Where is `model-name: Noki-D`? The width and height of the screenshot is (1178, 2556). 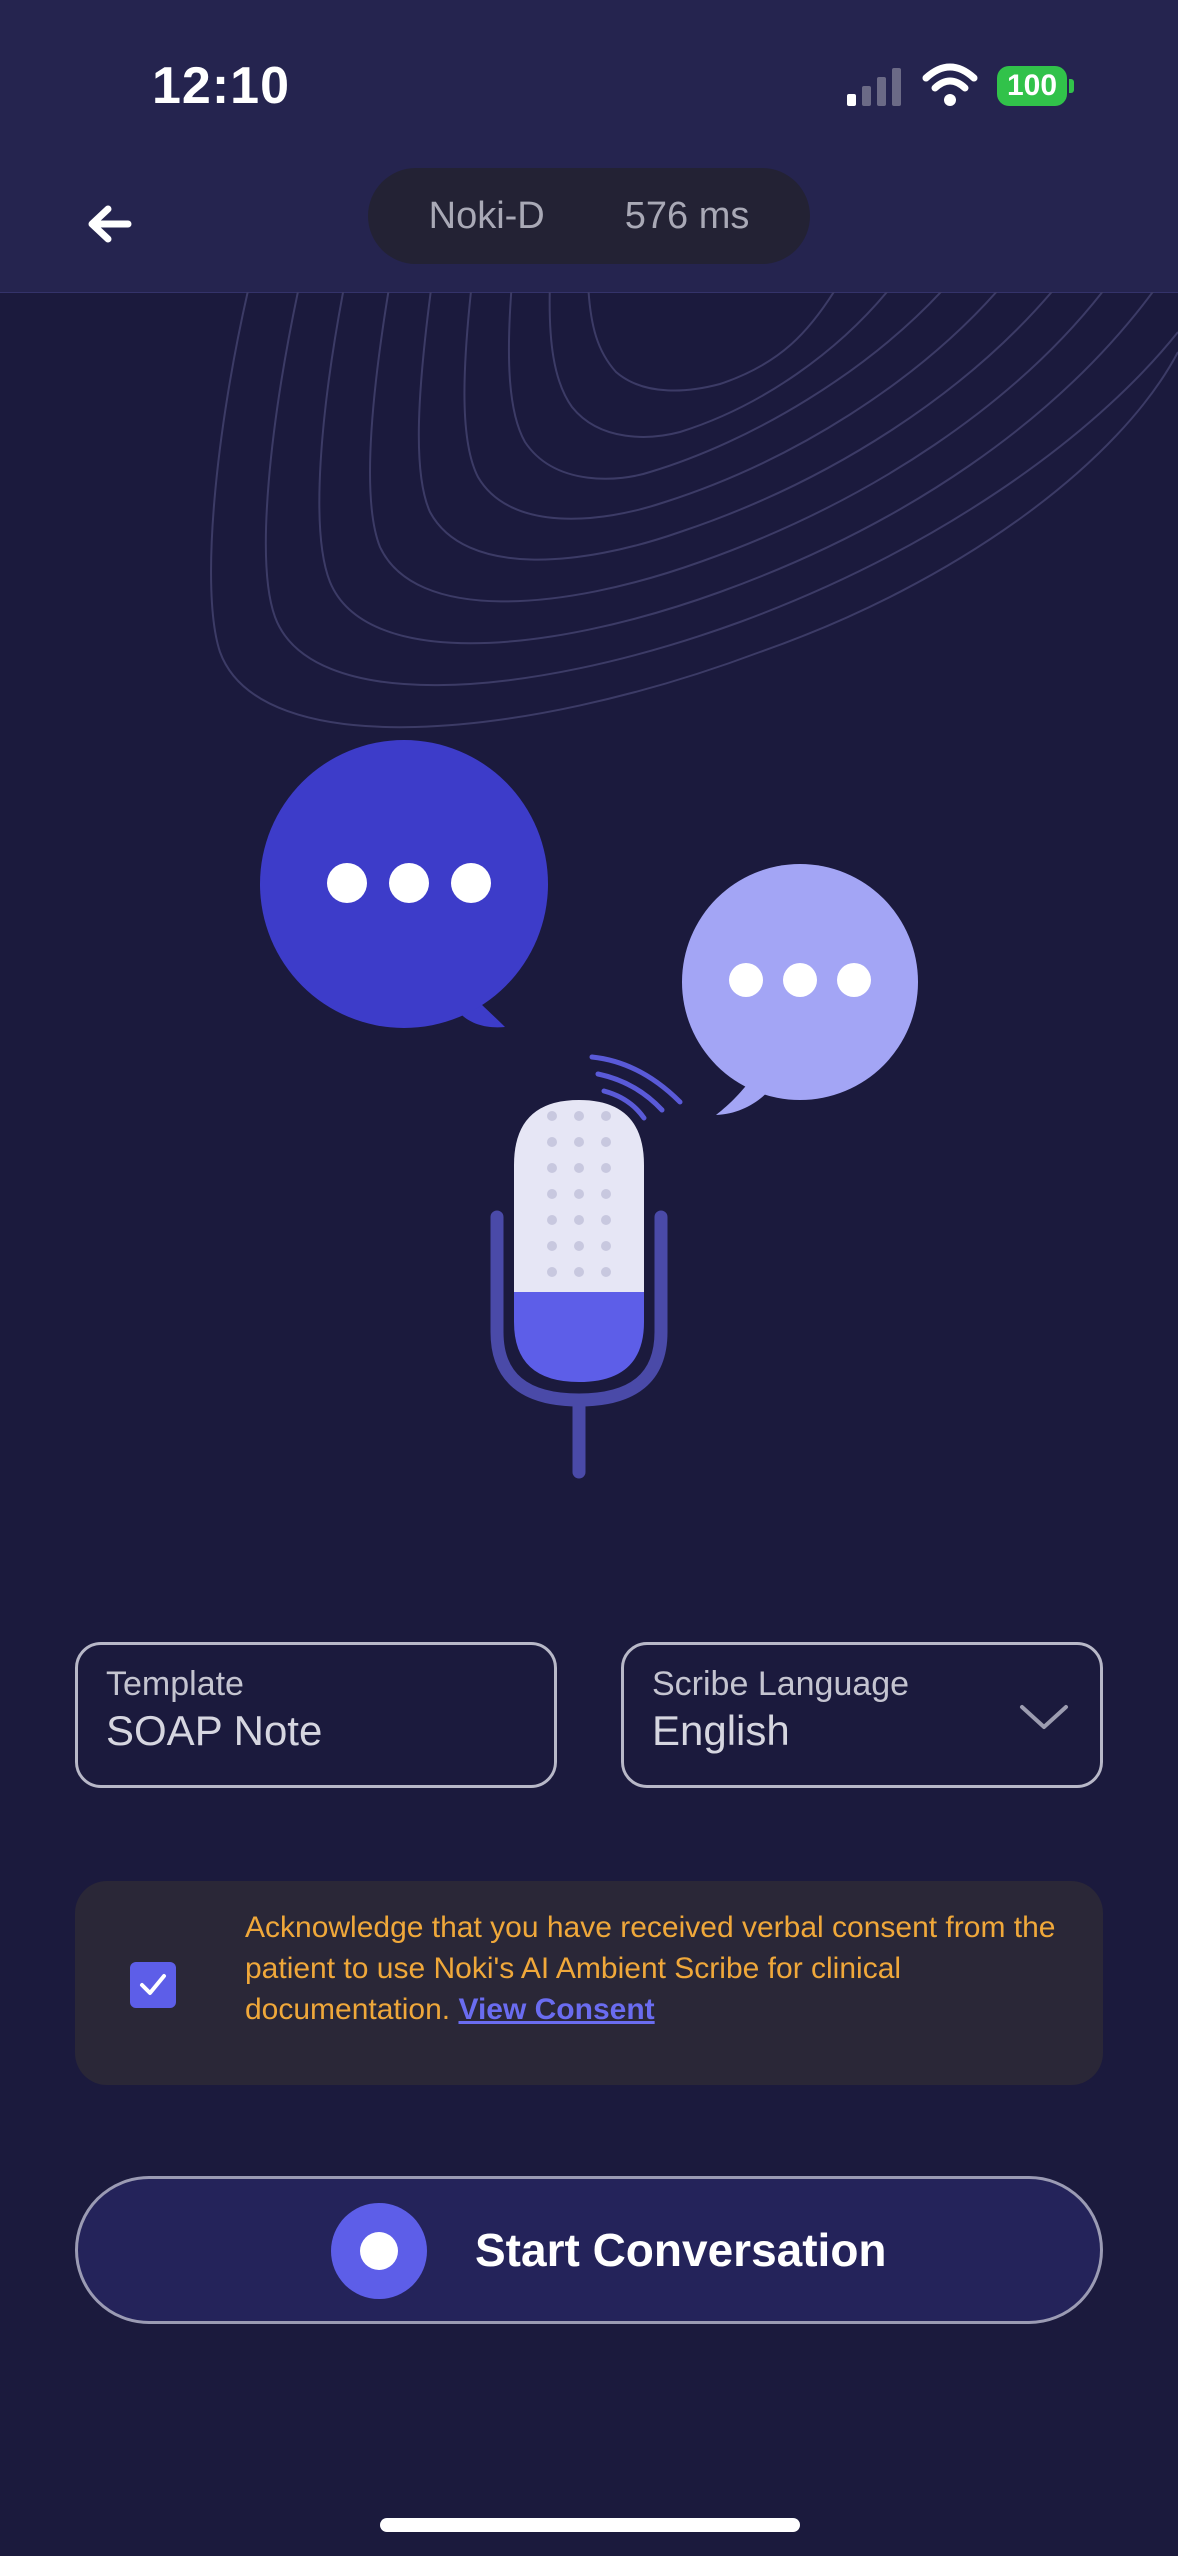
model-name: Noki-D is located at coordinates (486, 215).